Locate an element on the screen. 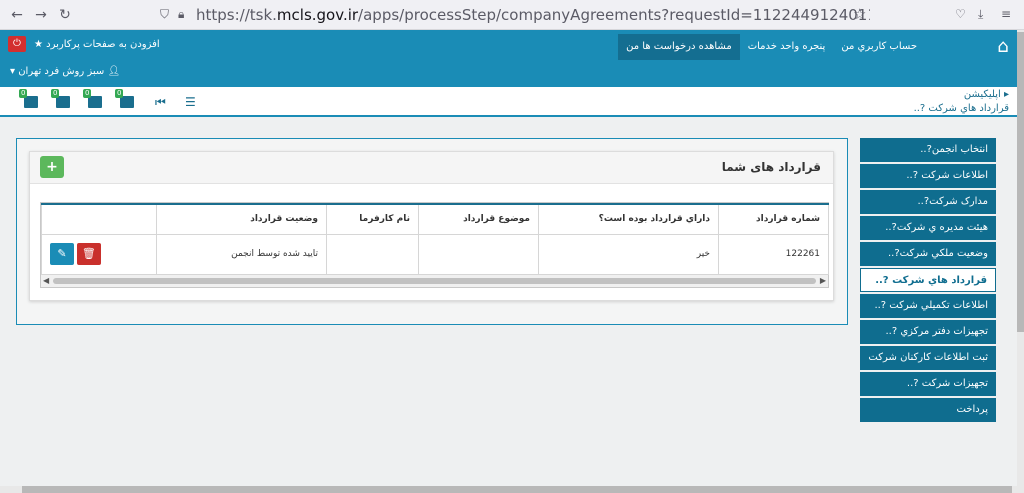  pocket-icon: ♡ is located at coordinates (960, 14).